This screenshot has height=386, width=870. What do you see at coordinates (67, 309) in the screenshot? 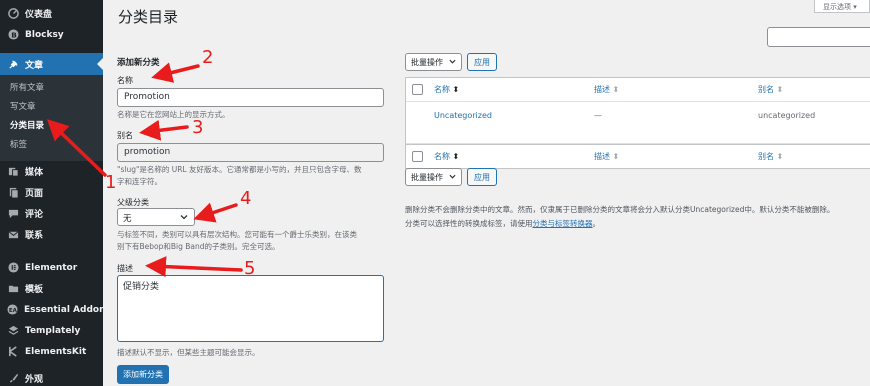
I see `sidebar-item-label: Essential Addons` at bounding box center [67, 309].